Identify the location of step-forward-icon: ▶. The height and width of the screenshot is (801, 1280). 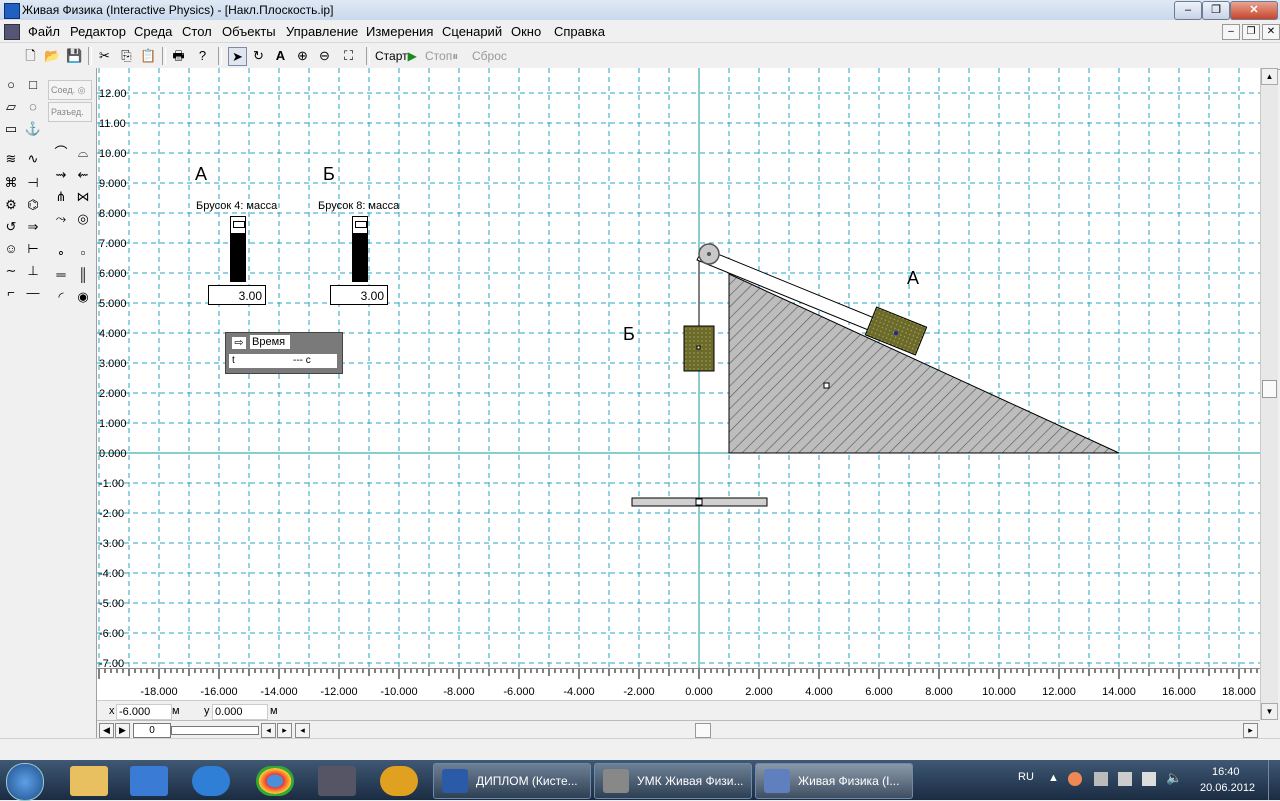
(122, 730).